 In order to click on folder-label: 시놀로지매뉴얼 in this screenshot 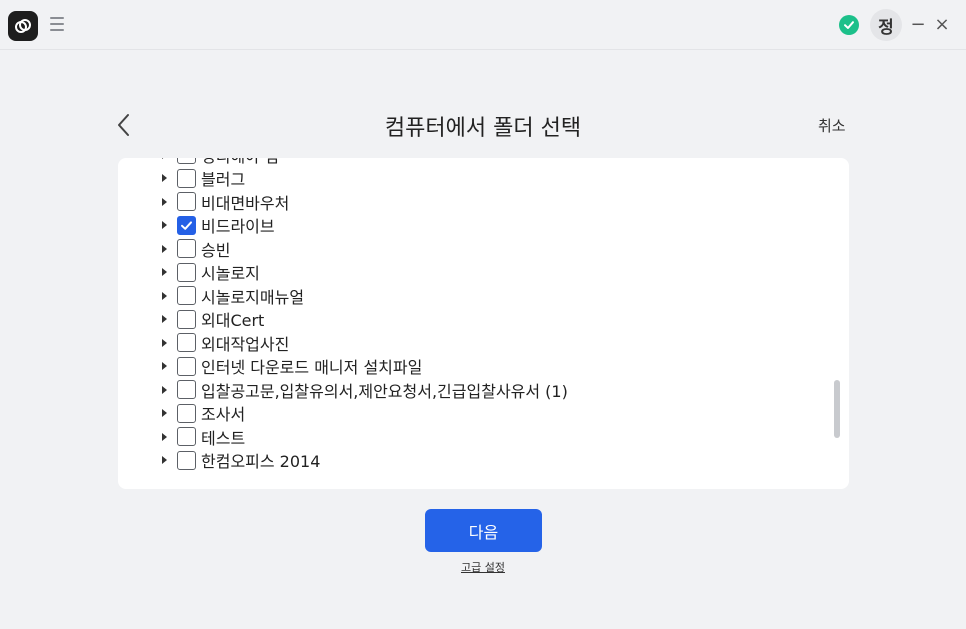, I will do `click(253, 297)`.